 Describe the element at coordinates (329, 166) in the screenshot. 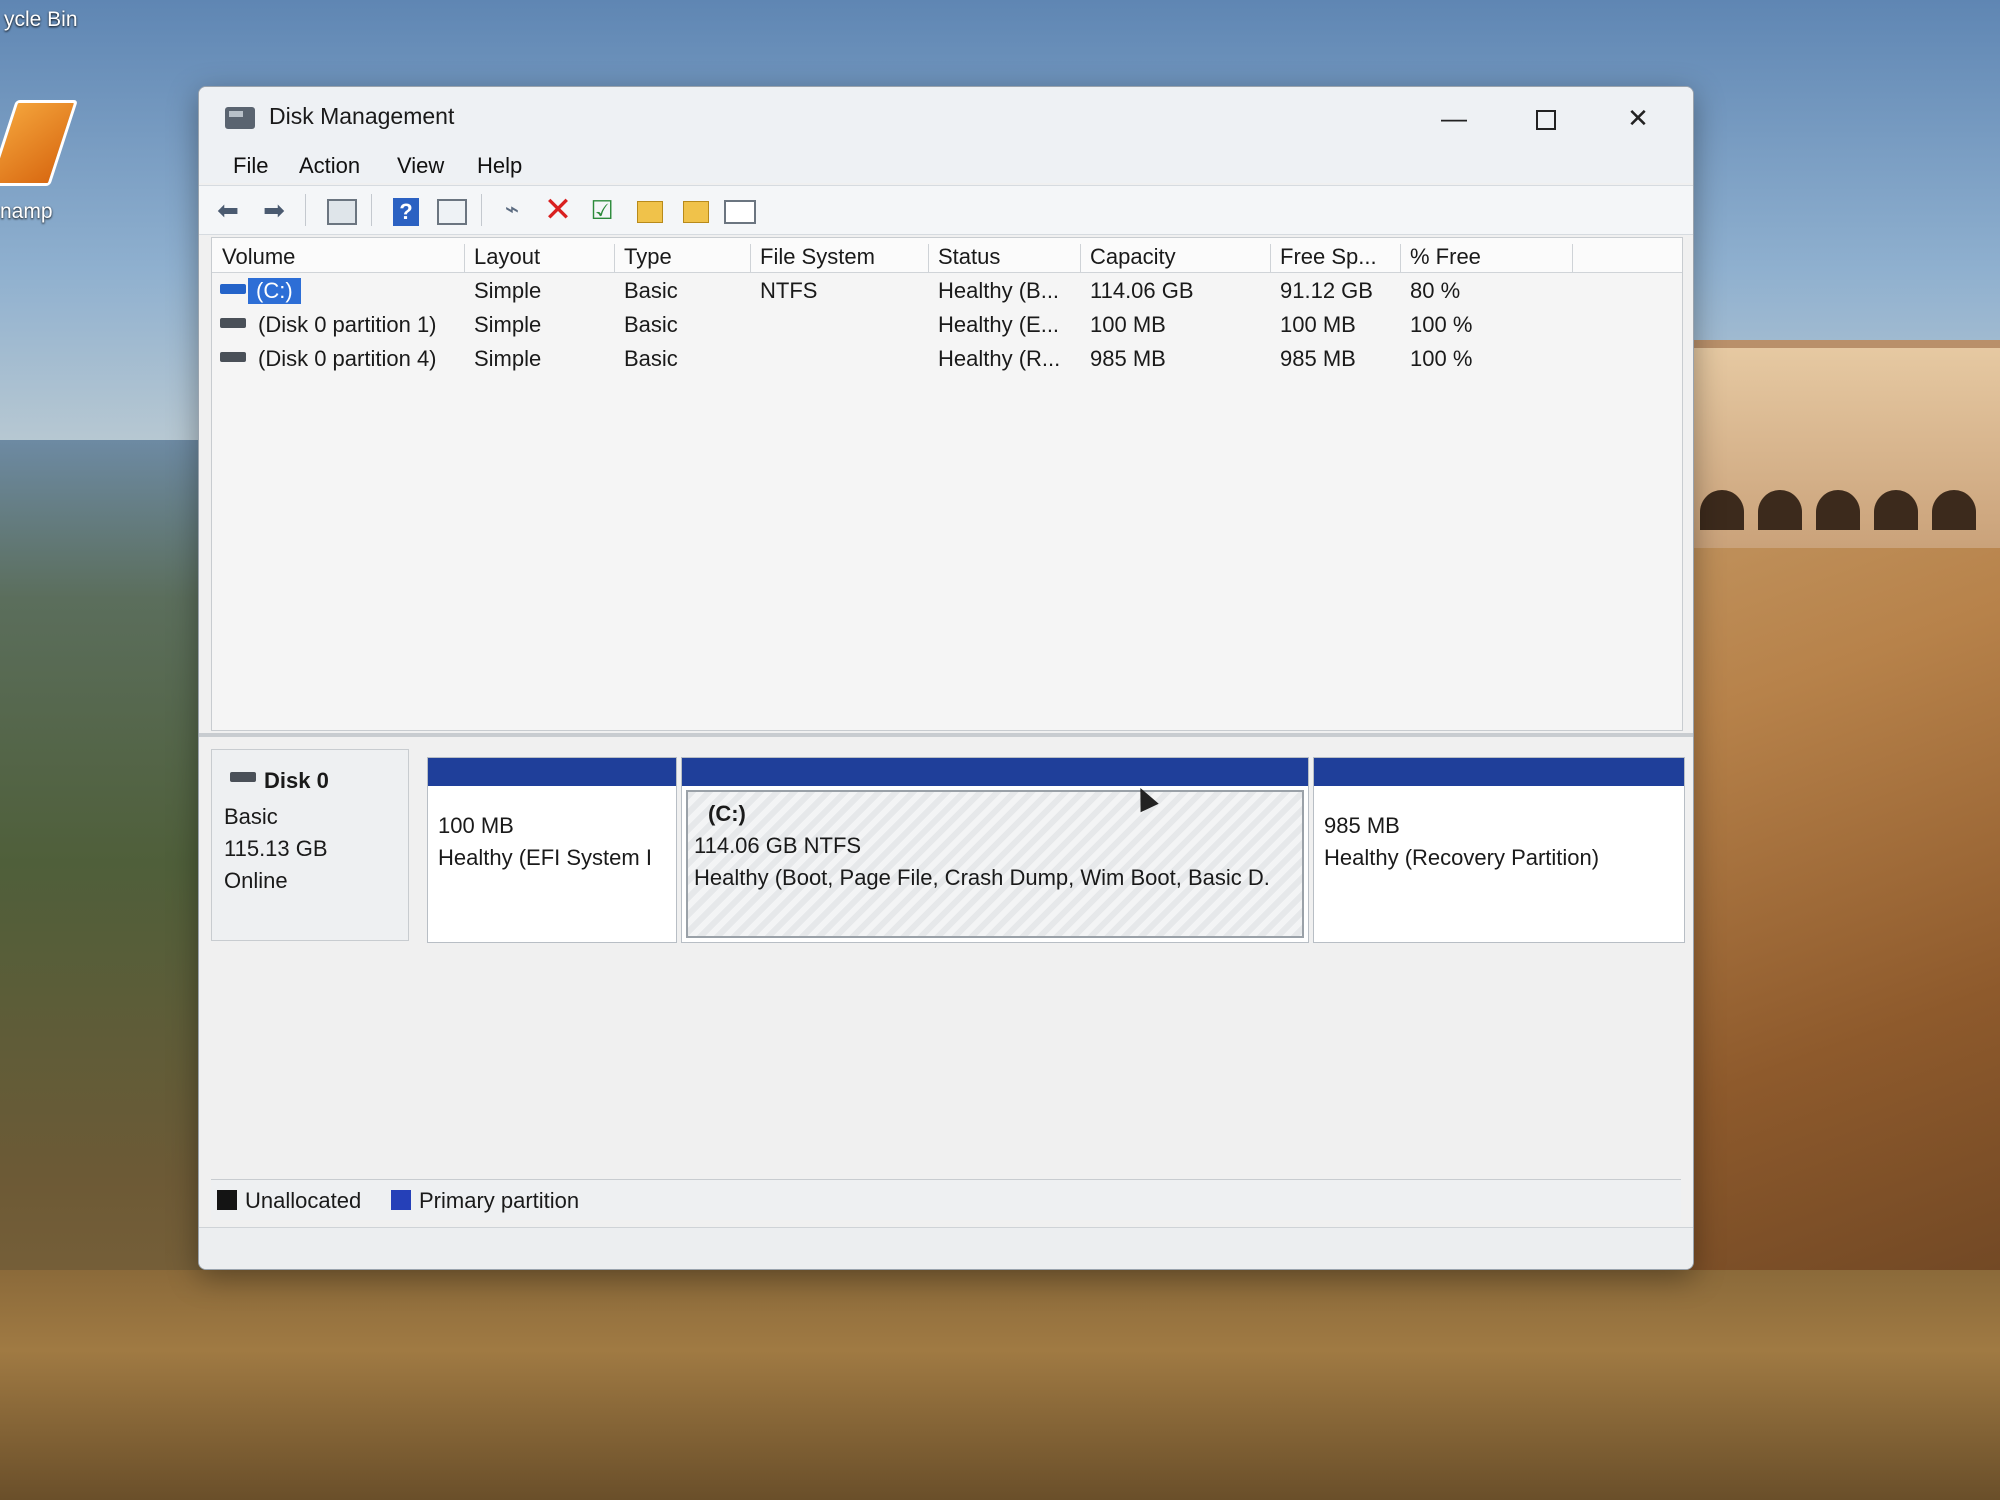

I see `menu-action: Action` at that location.